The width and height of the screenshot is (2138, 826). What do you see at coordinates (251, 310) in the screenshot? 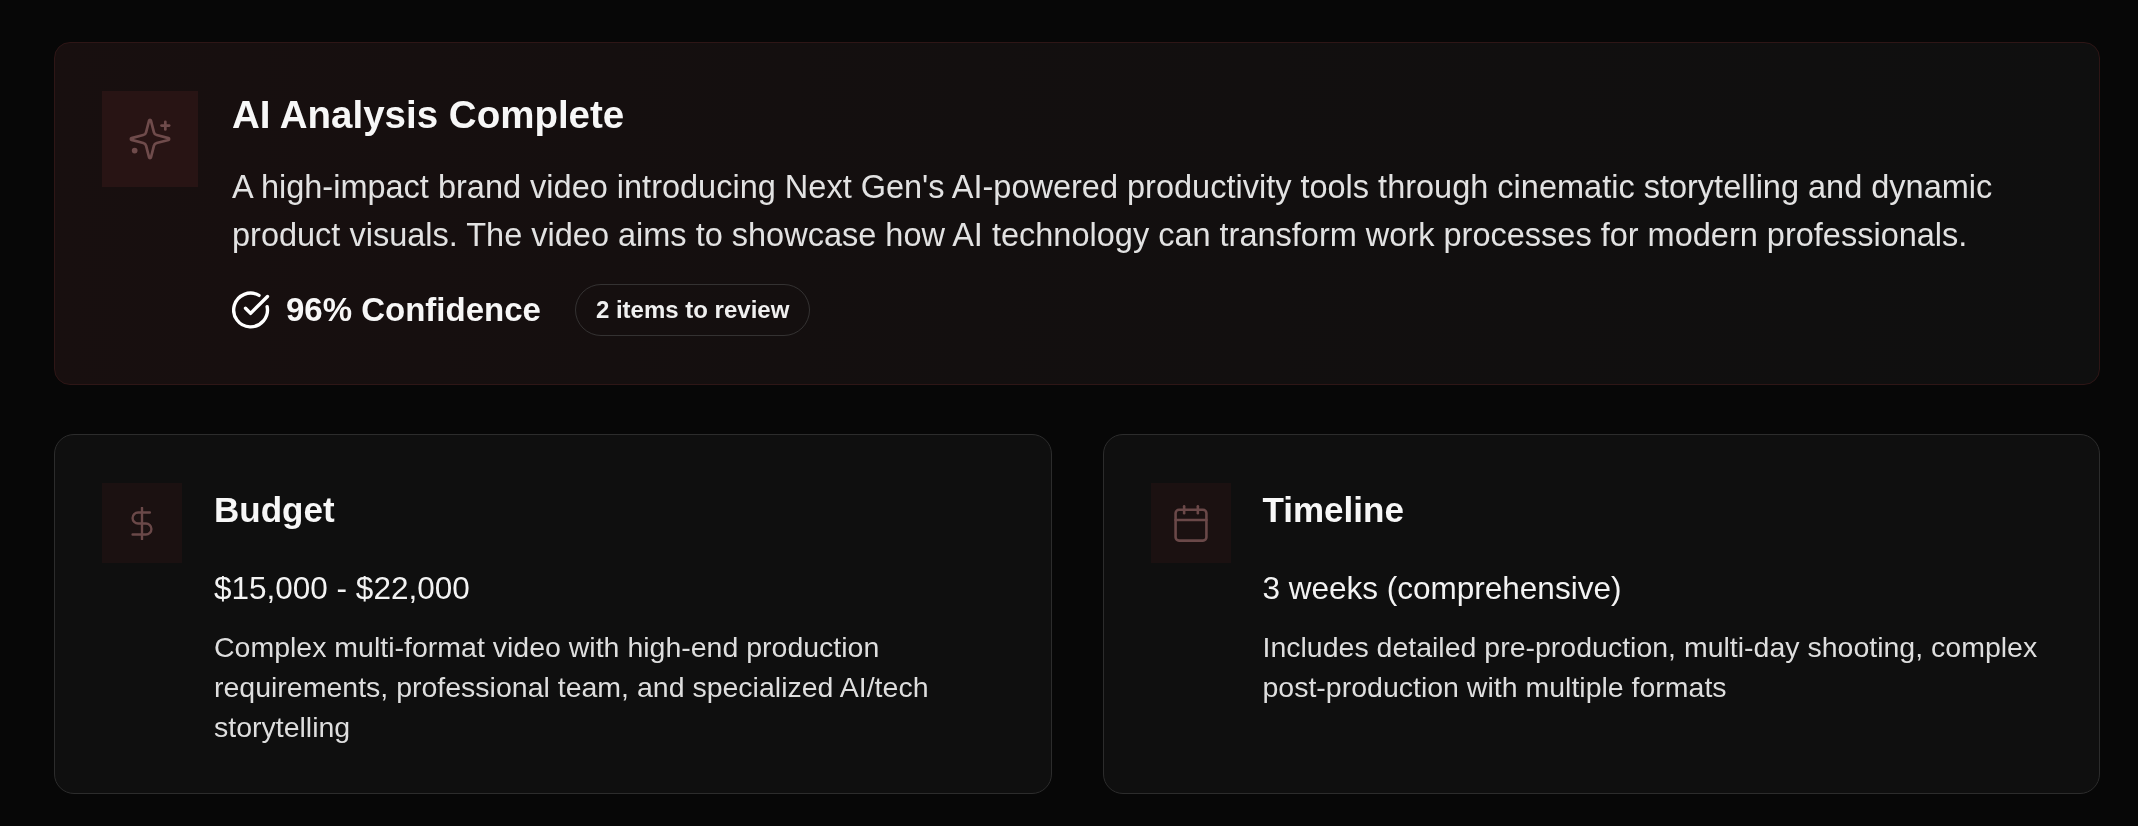
I see `check-circle-icon` at bounding box center [251, 310].